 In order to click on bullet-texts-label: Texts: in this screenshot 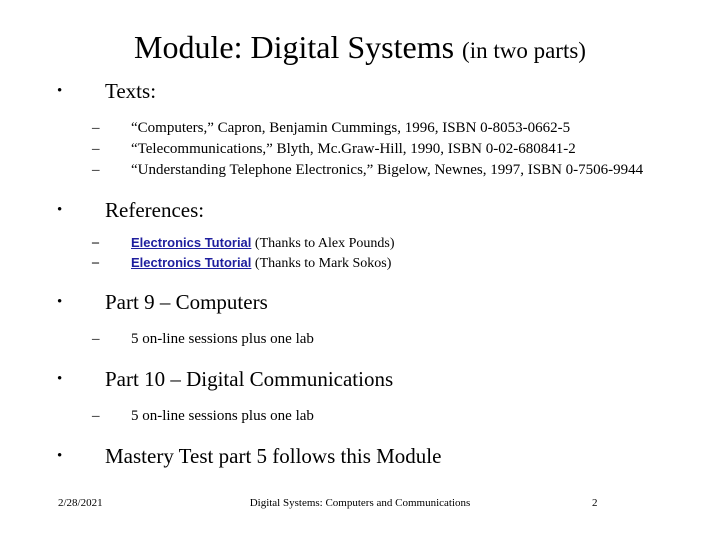, I will do `click(131, 91)`.